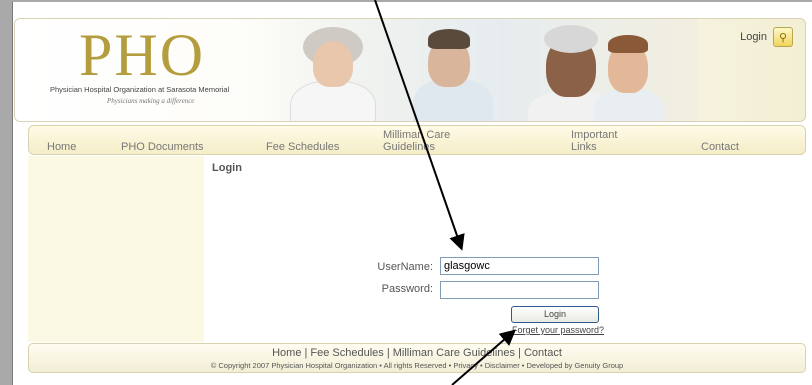 This screenshot has width=812, height=385. What do you see at coordinates (142, 55) in the screenshot?
I see `pho-logo: PHO` at bounding box center [142, 55].